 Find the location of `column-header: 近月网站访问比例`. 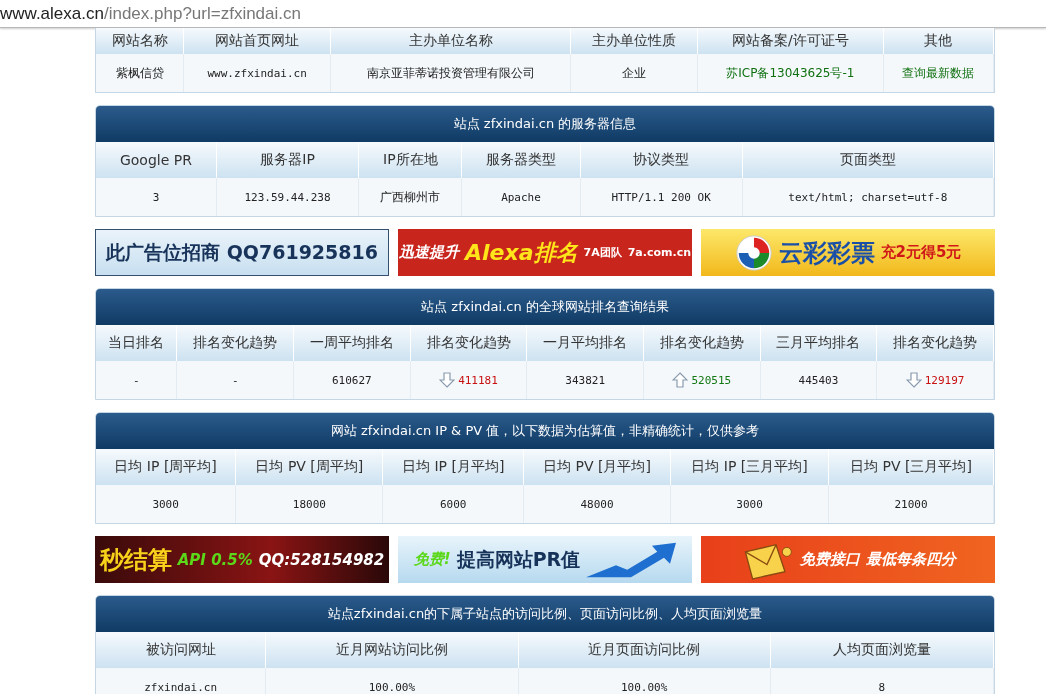

column-header: 近月网站访问比例 is located at coordinates (391, 649).